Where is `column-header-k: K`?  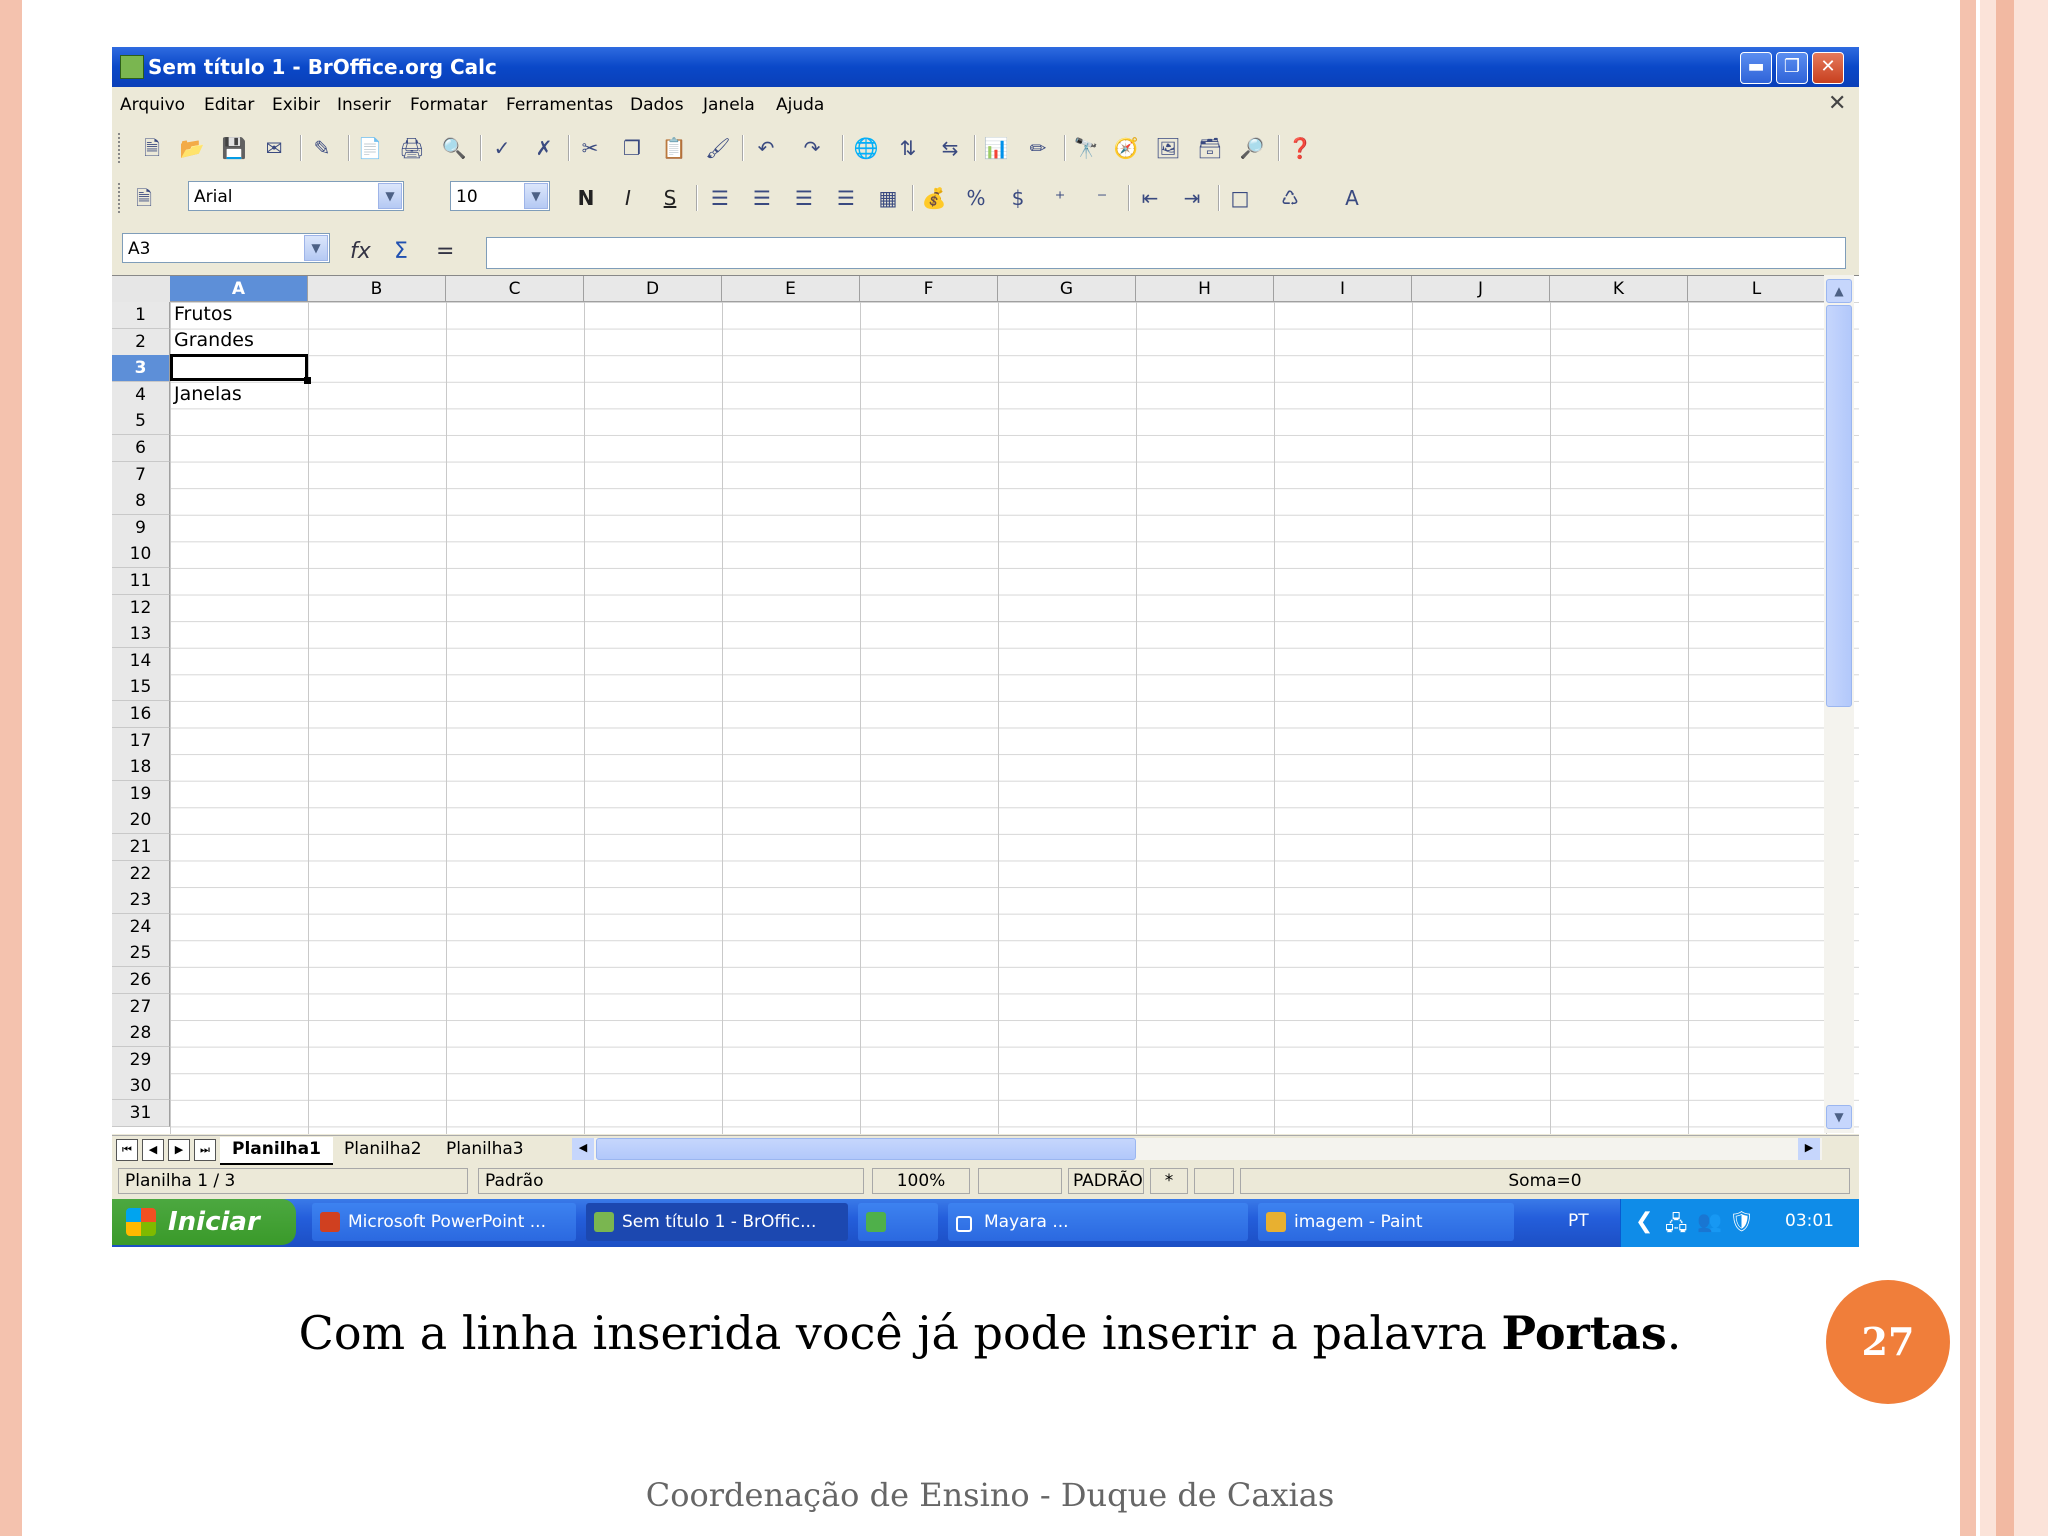 column-header-k: K is located at coordinates (1619, 289).